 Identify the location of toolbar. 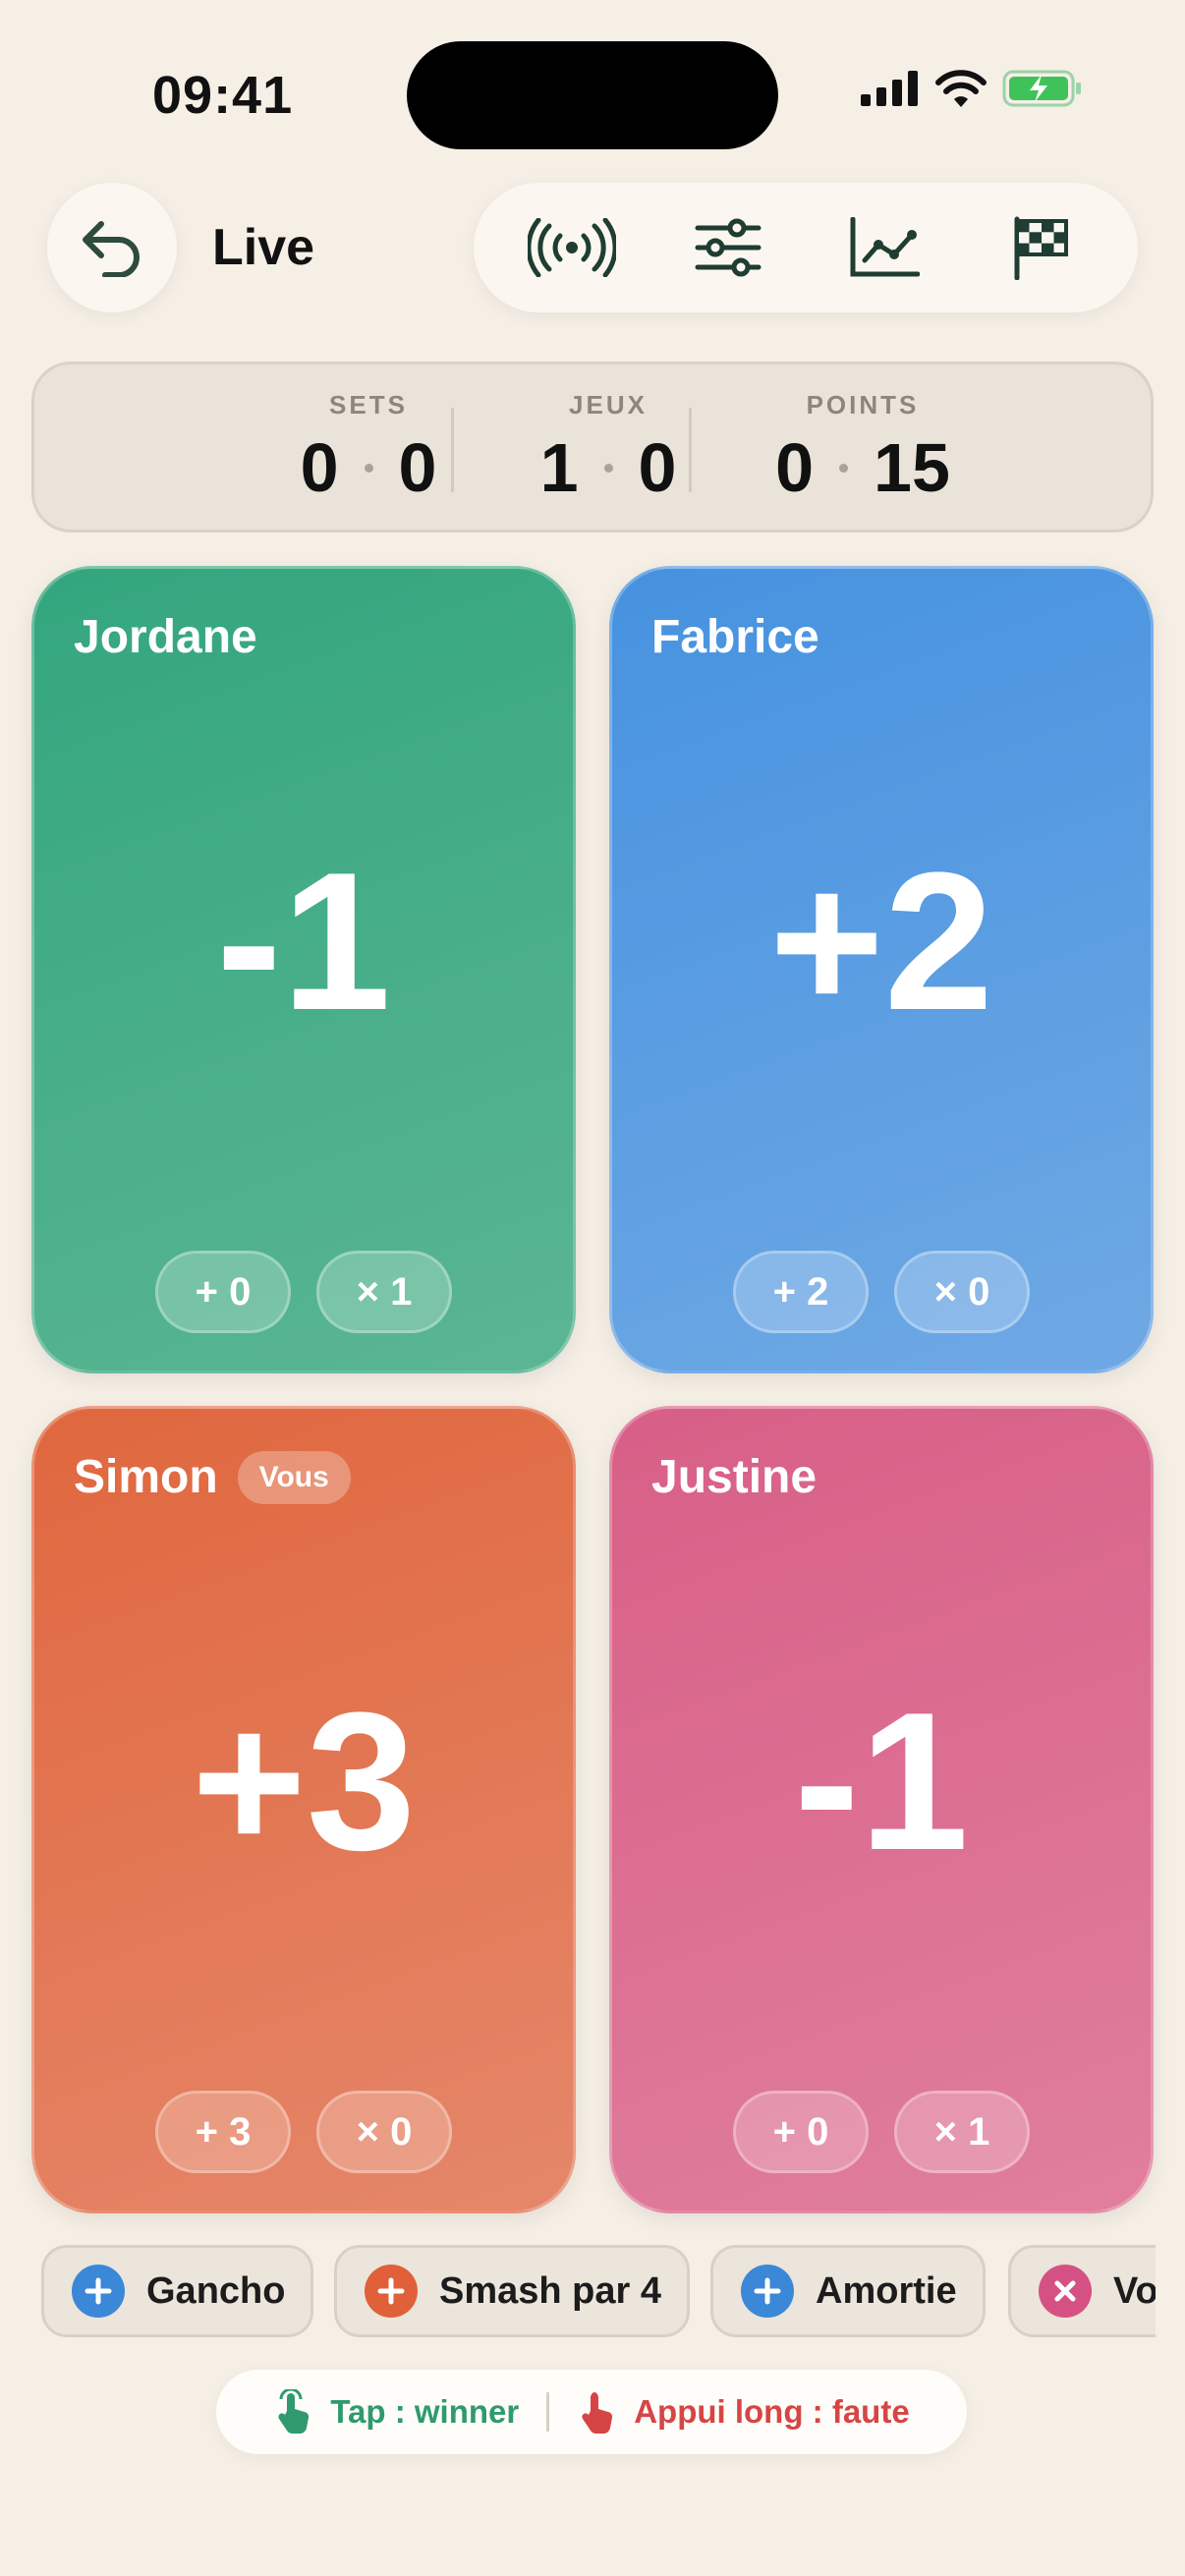
(806, 247).